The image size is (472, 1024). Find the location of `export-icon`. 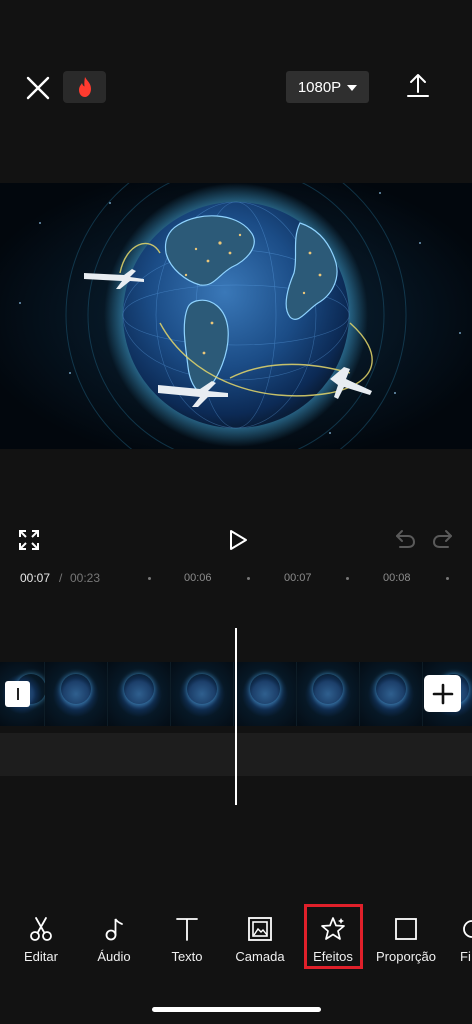

export-icon is located at coordinates (418, 85).